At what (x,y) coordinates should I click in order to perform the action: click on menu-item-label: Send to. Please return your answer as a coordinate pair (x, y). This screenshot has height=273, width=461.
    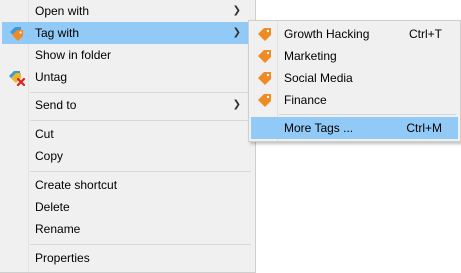
    Looking at the image, I should click on (56, 105).